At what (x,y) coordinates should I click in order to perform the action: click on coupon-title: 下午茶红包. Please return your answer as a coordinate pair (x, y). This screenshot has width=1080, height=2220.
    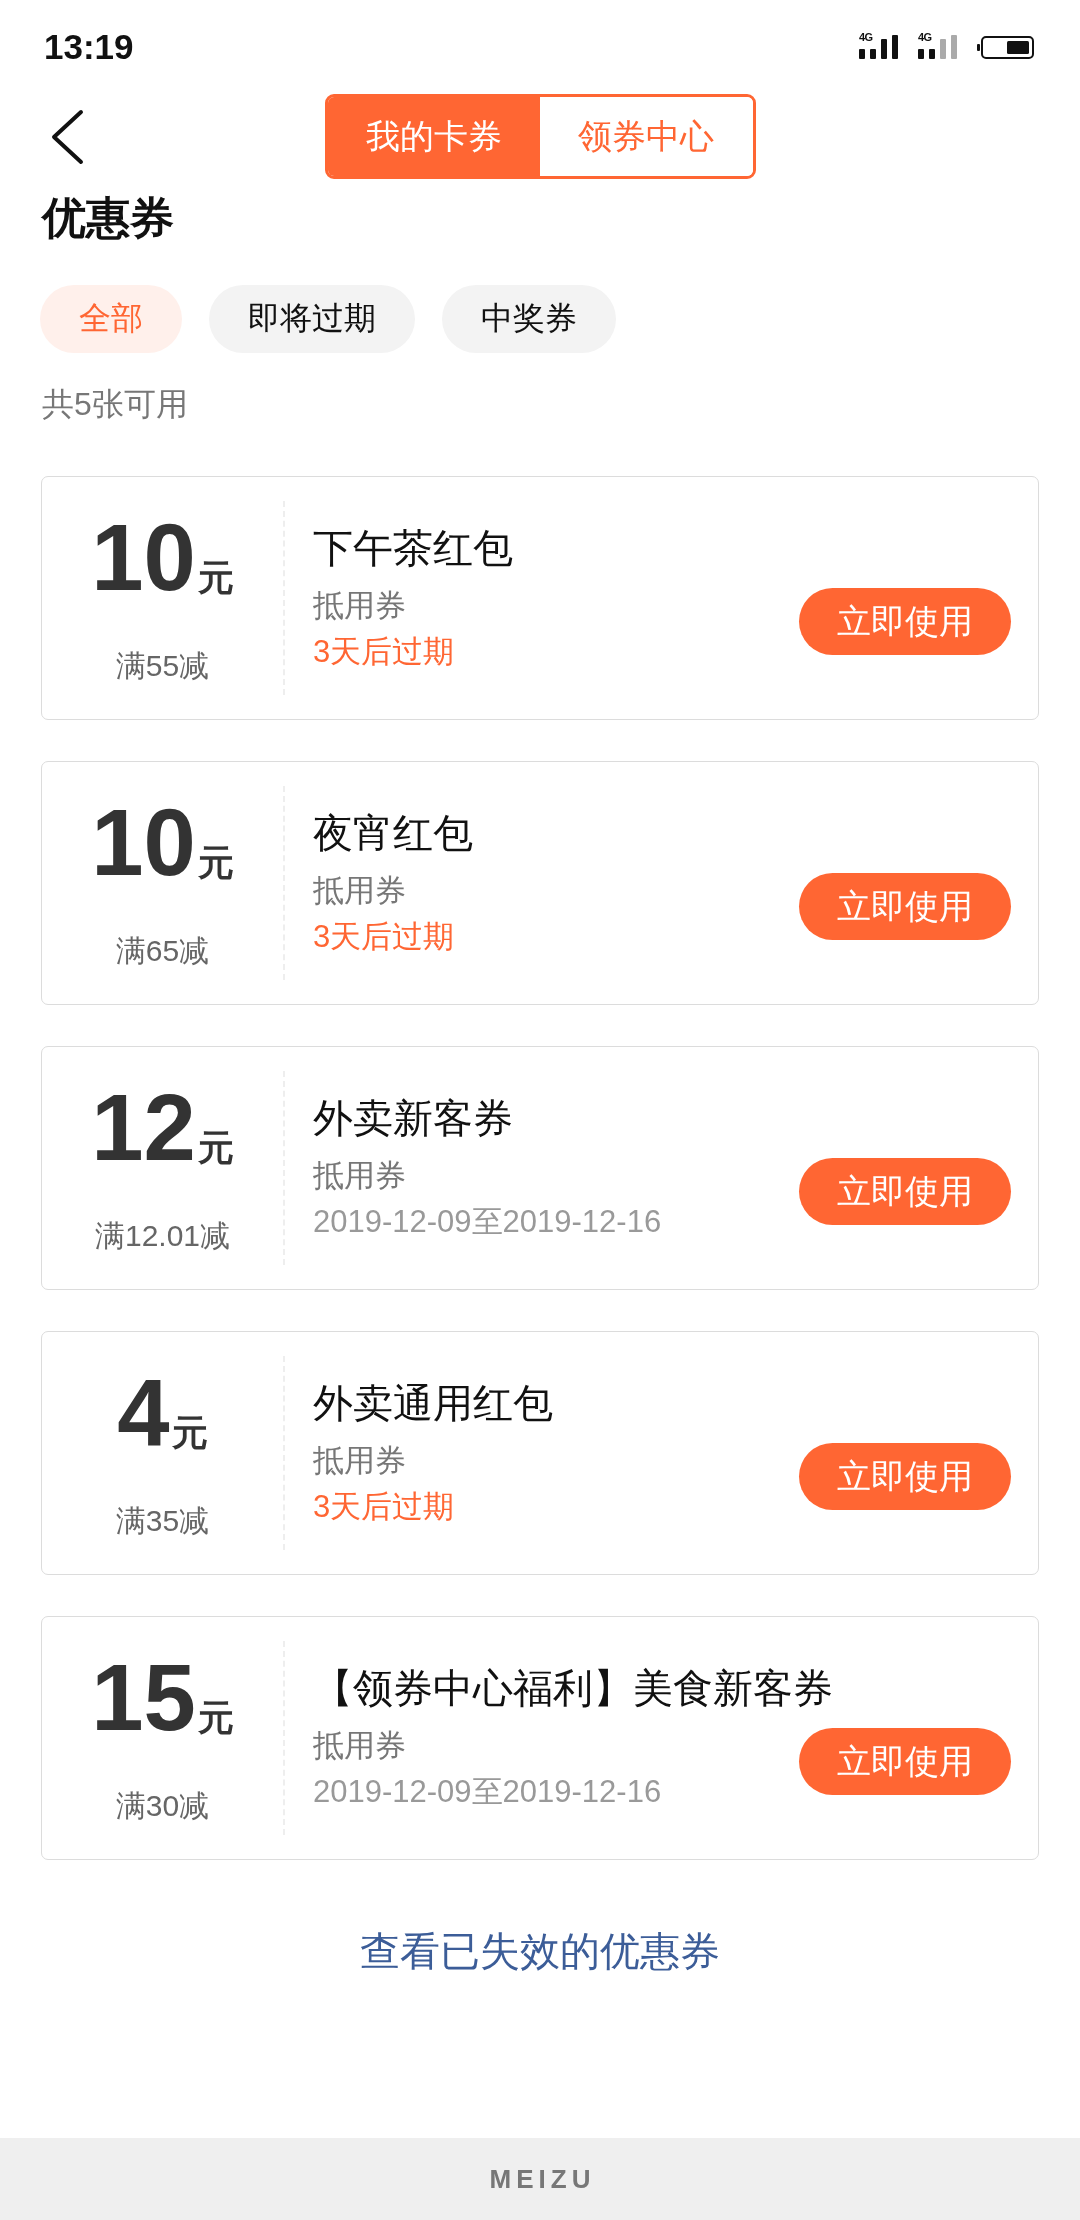
    Looking at the image, I should click on (413, 548).